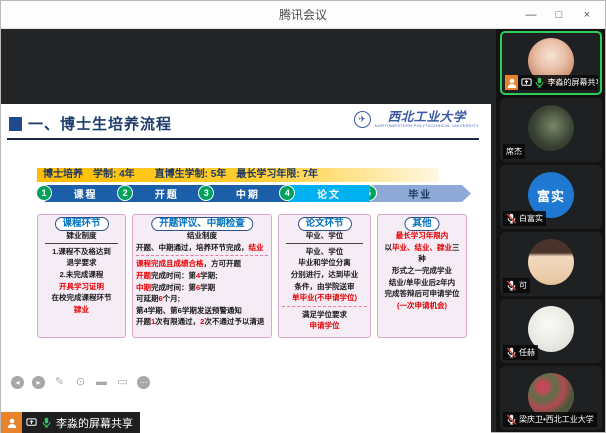 The height and width of the screenshot is (433, 606). Describe the element at coordinates (551, 331) in the screenshot. I see `participant-tile: 任赫` at that location.